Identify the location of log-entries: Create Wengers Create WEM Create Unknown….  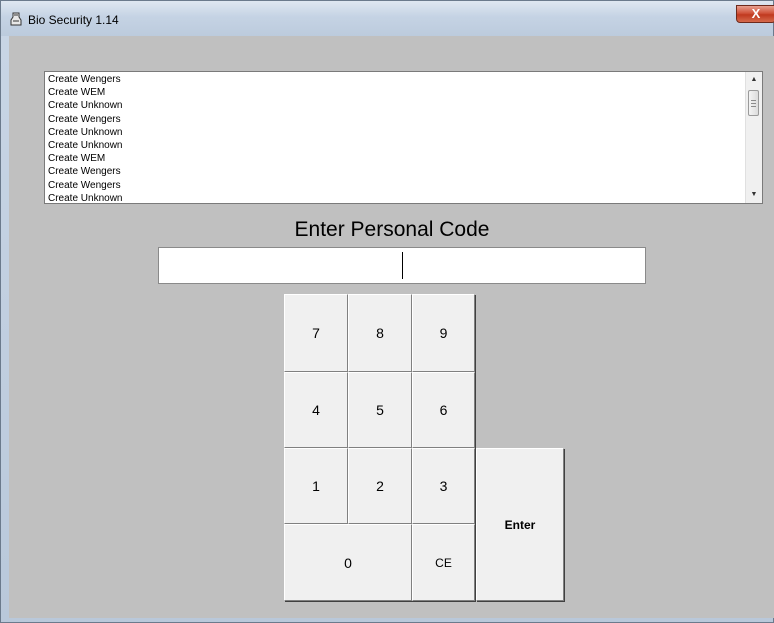
(85, 138).